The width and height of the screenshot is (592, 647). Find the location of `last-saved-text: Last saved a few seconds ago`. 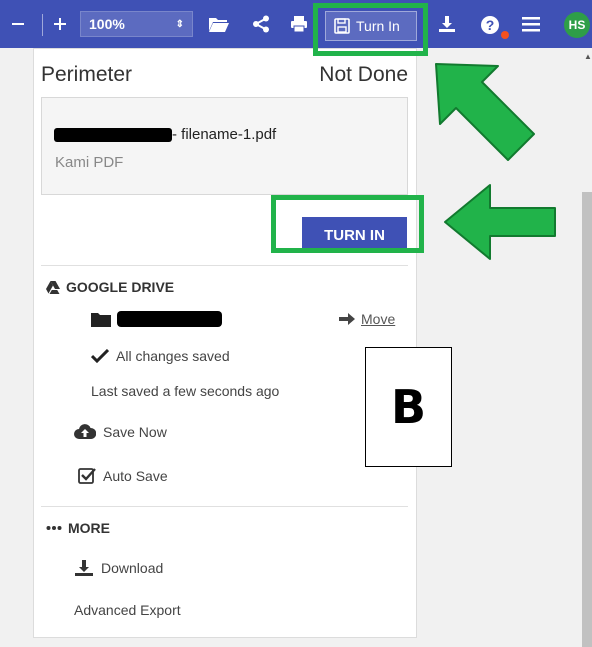

last-saved-text: Last saved a few seconds ago is located at coordinates (185, 391).